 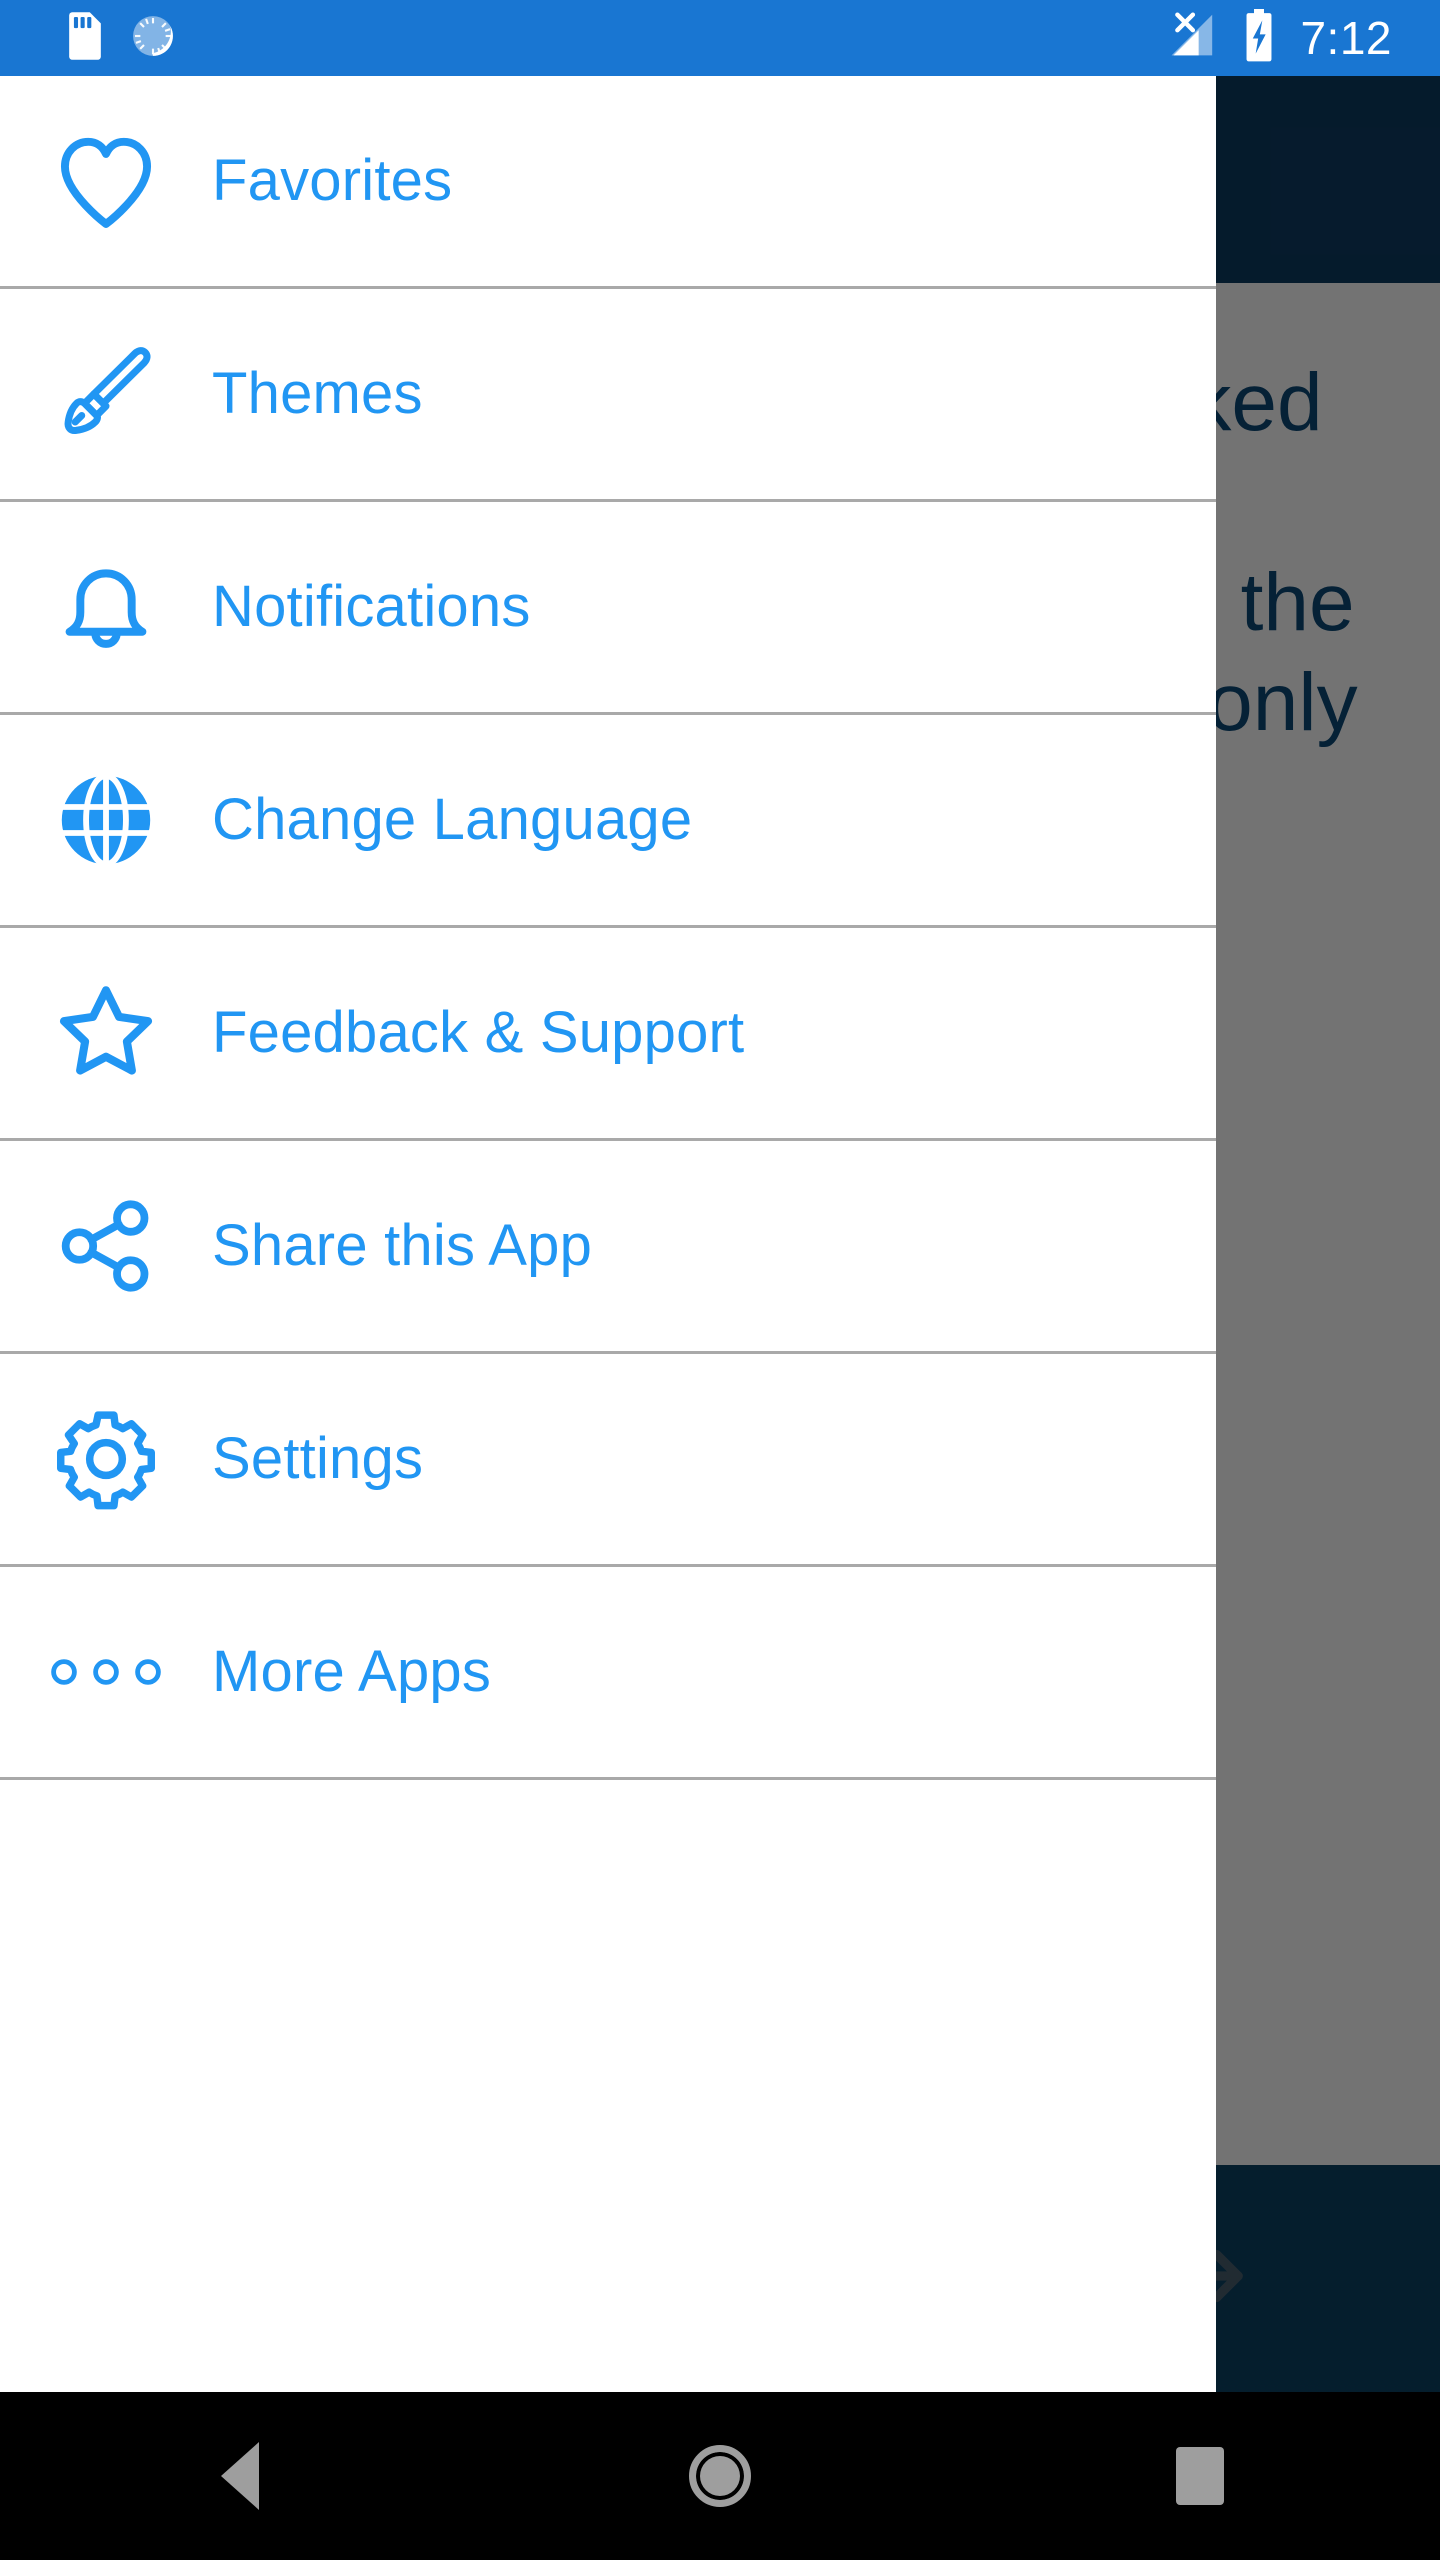 I want to click on drawer-item-themes: Themes, so click(x=608, y=395).